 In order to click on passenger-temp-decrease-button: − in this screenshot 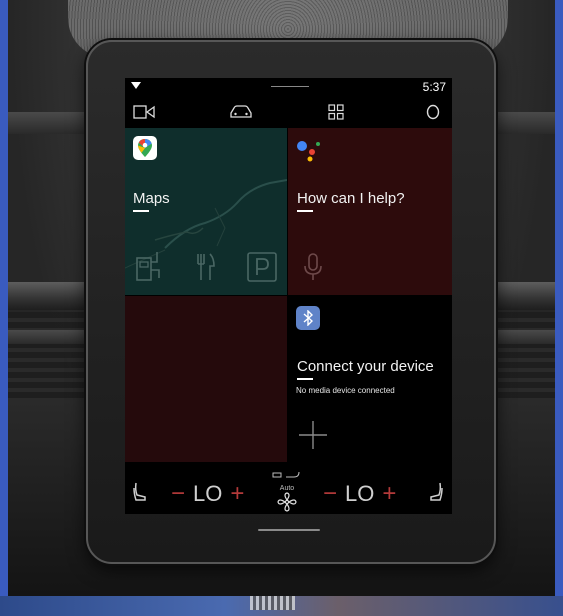, I will do `click(330, 494)`.